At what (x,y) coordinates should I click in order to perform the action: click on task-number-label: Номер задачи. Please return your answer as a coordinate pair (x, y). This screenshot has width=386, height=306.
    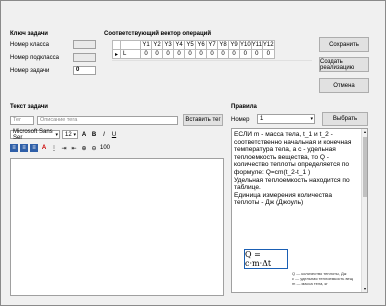
    Looking at the image, I should click on (30, 71).